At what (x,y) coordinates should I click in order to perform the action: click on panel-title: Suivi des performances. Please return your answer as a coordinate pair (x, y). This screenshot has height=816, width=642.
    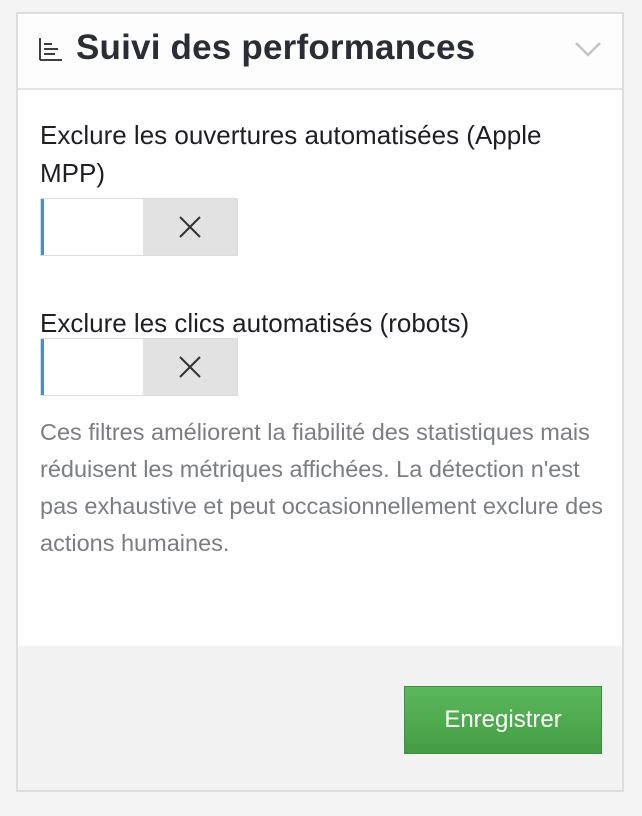
    Looking at the image, I should click on (276, 47).